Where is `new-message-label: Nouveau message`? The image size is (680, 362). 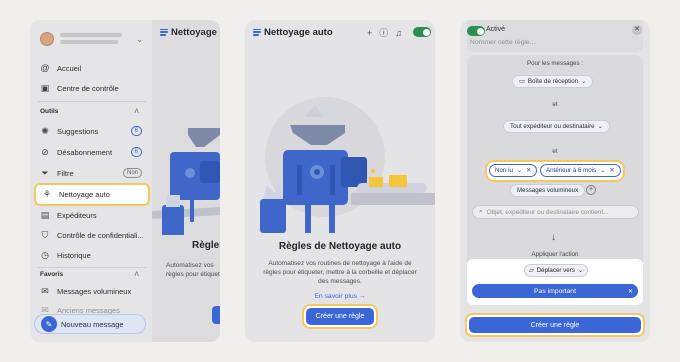
new-message-label: Nouveau message is located at coordinates (92, 324).